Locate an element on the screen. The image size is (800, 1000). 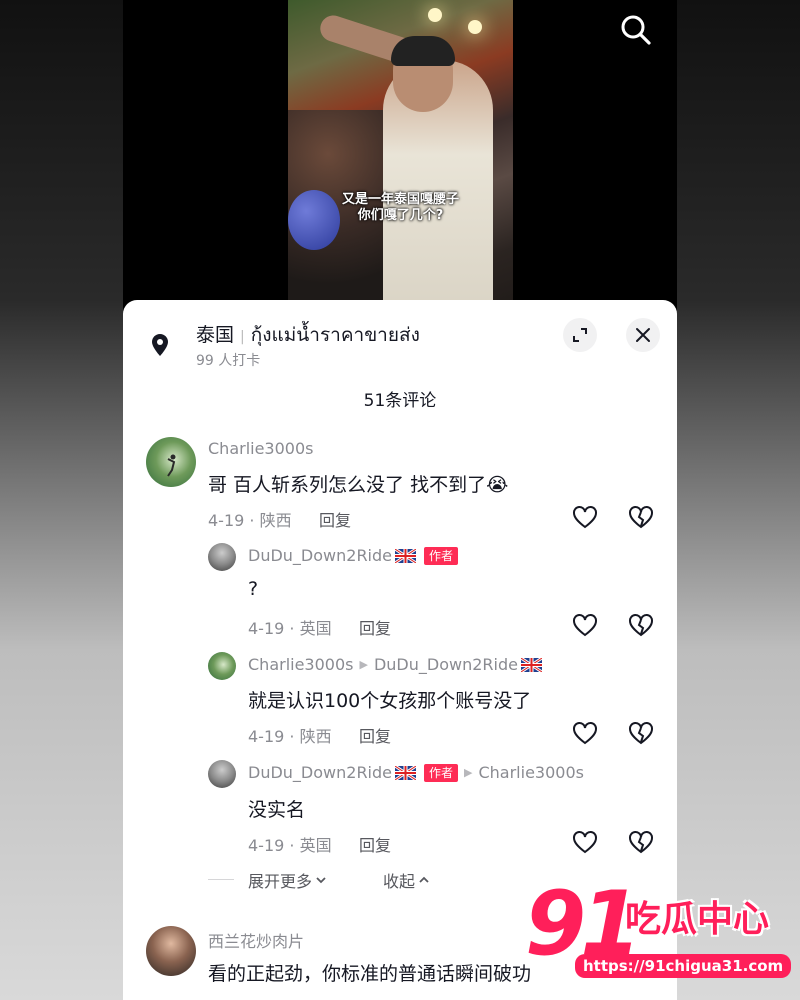
expand-divider is located at coordinates (221, 879).